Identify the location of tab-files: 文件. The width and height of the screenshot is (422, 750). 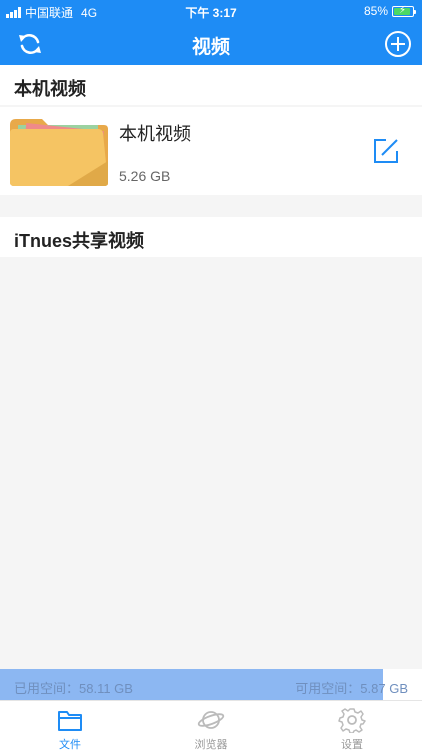
(70, 725).